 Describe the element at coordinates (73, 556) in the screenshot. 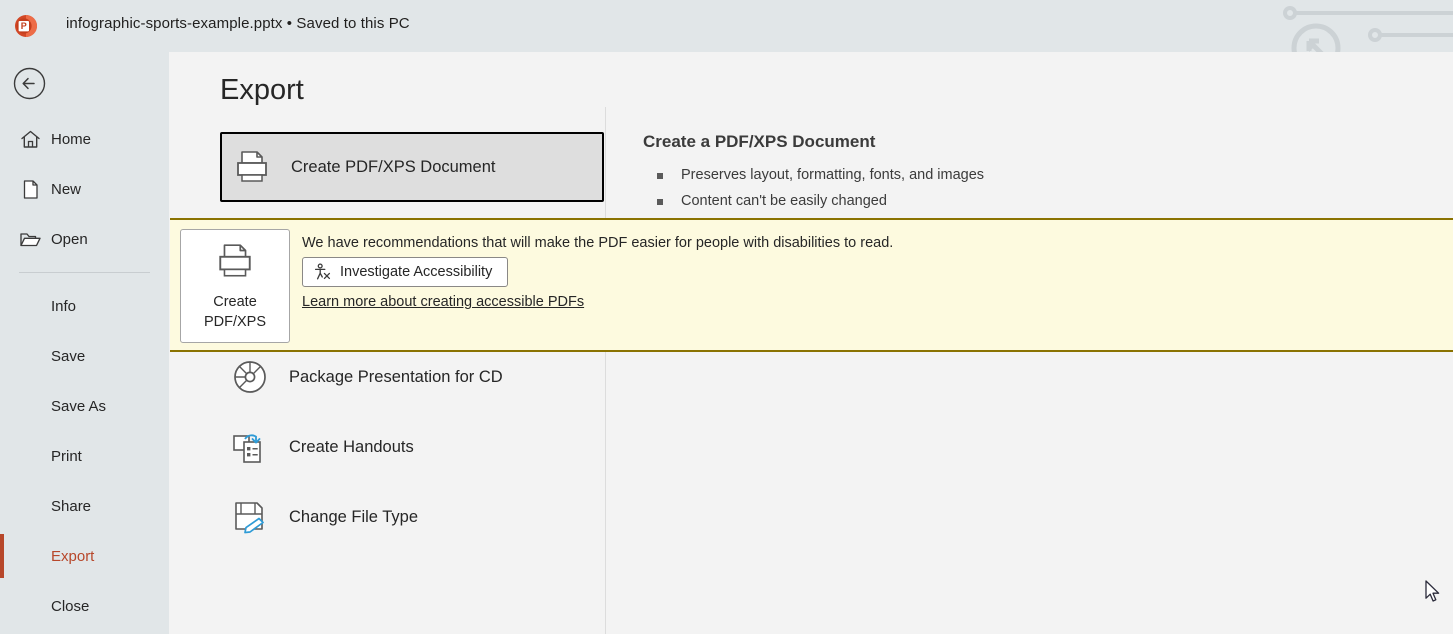

I see `sidebar-item-label: Export` at that location.